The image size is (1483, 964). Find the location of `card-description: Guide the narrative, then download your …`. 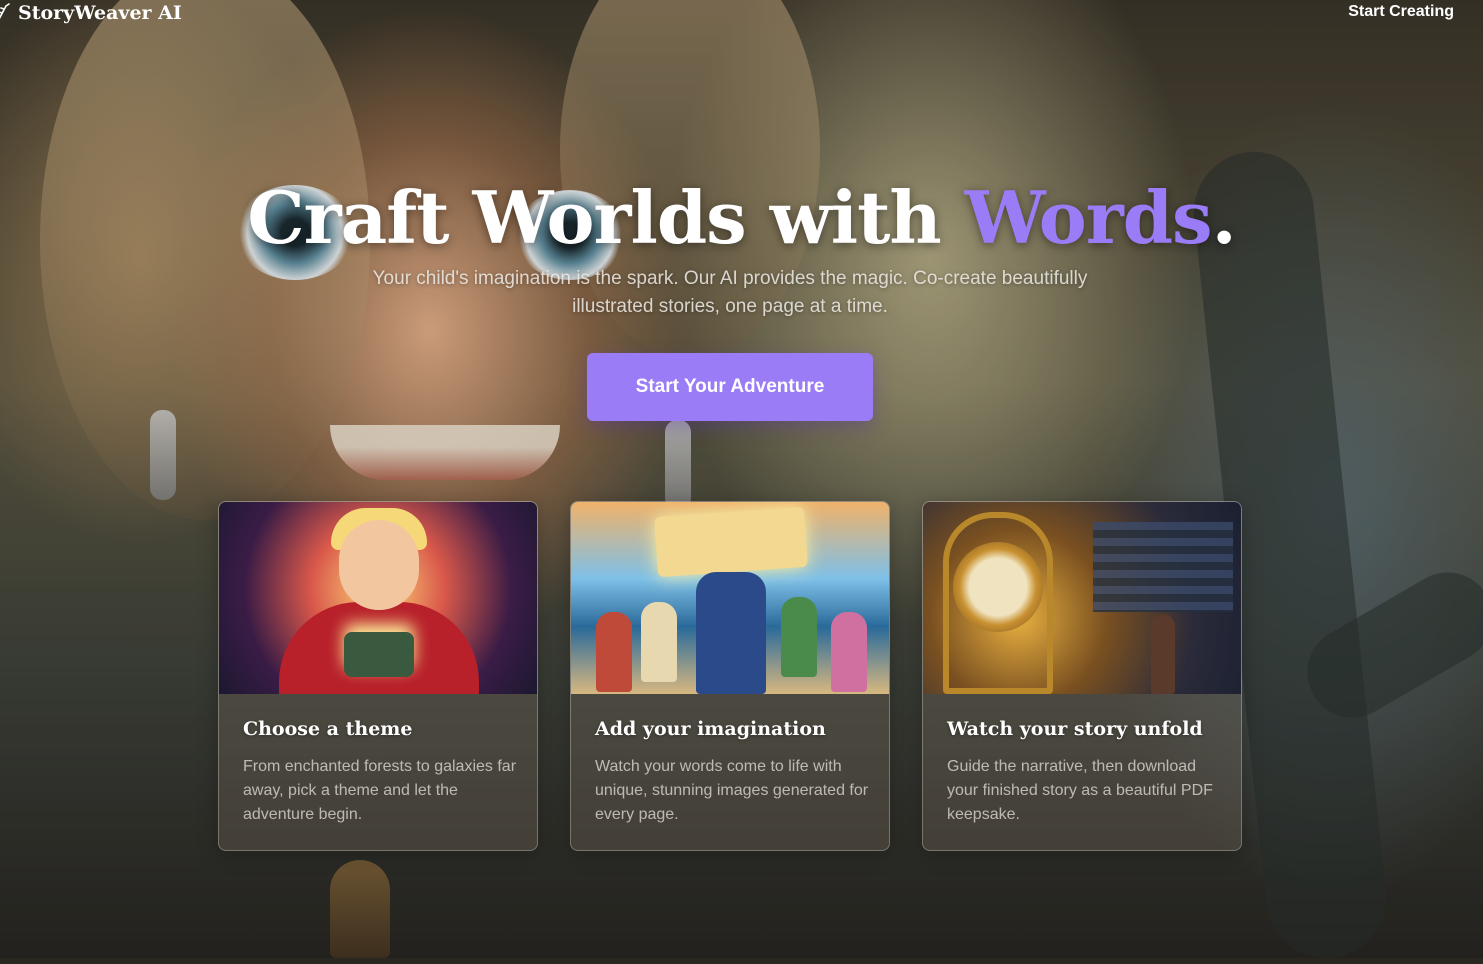

card-description: Guide the narrative, then download your … is located at coordinates (1080, 790).